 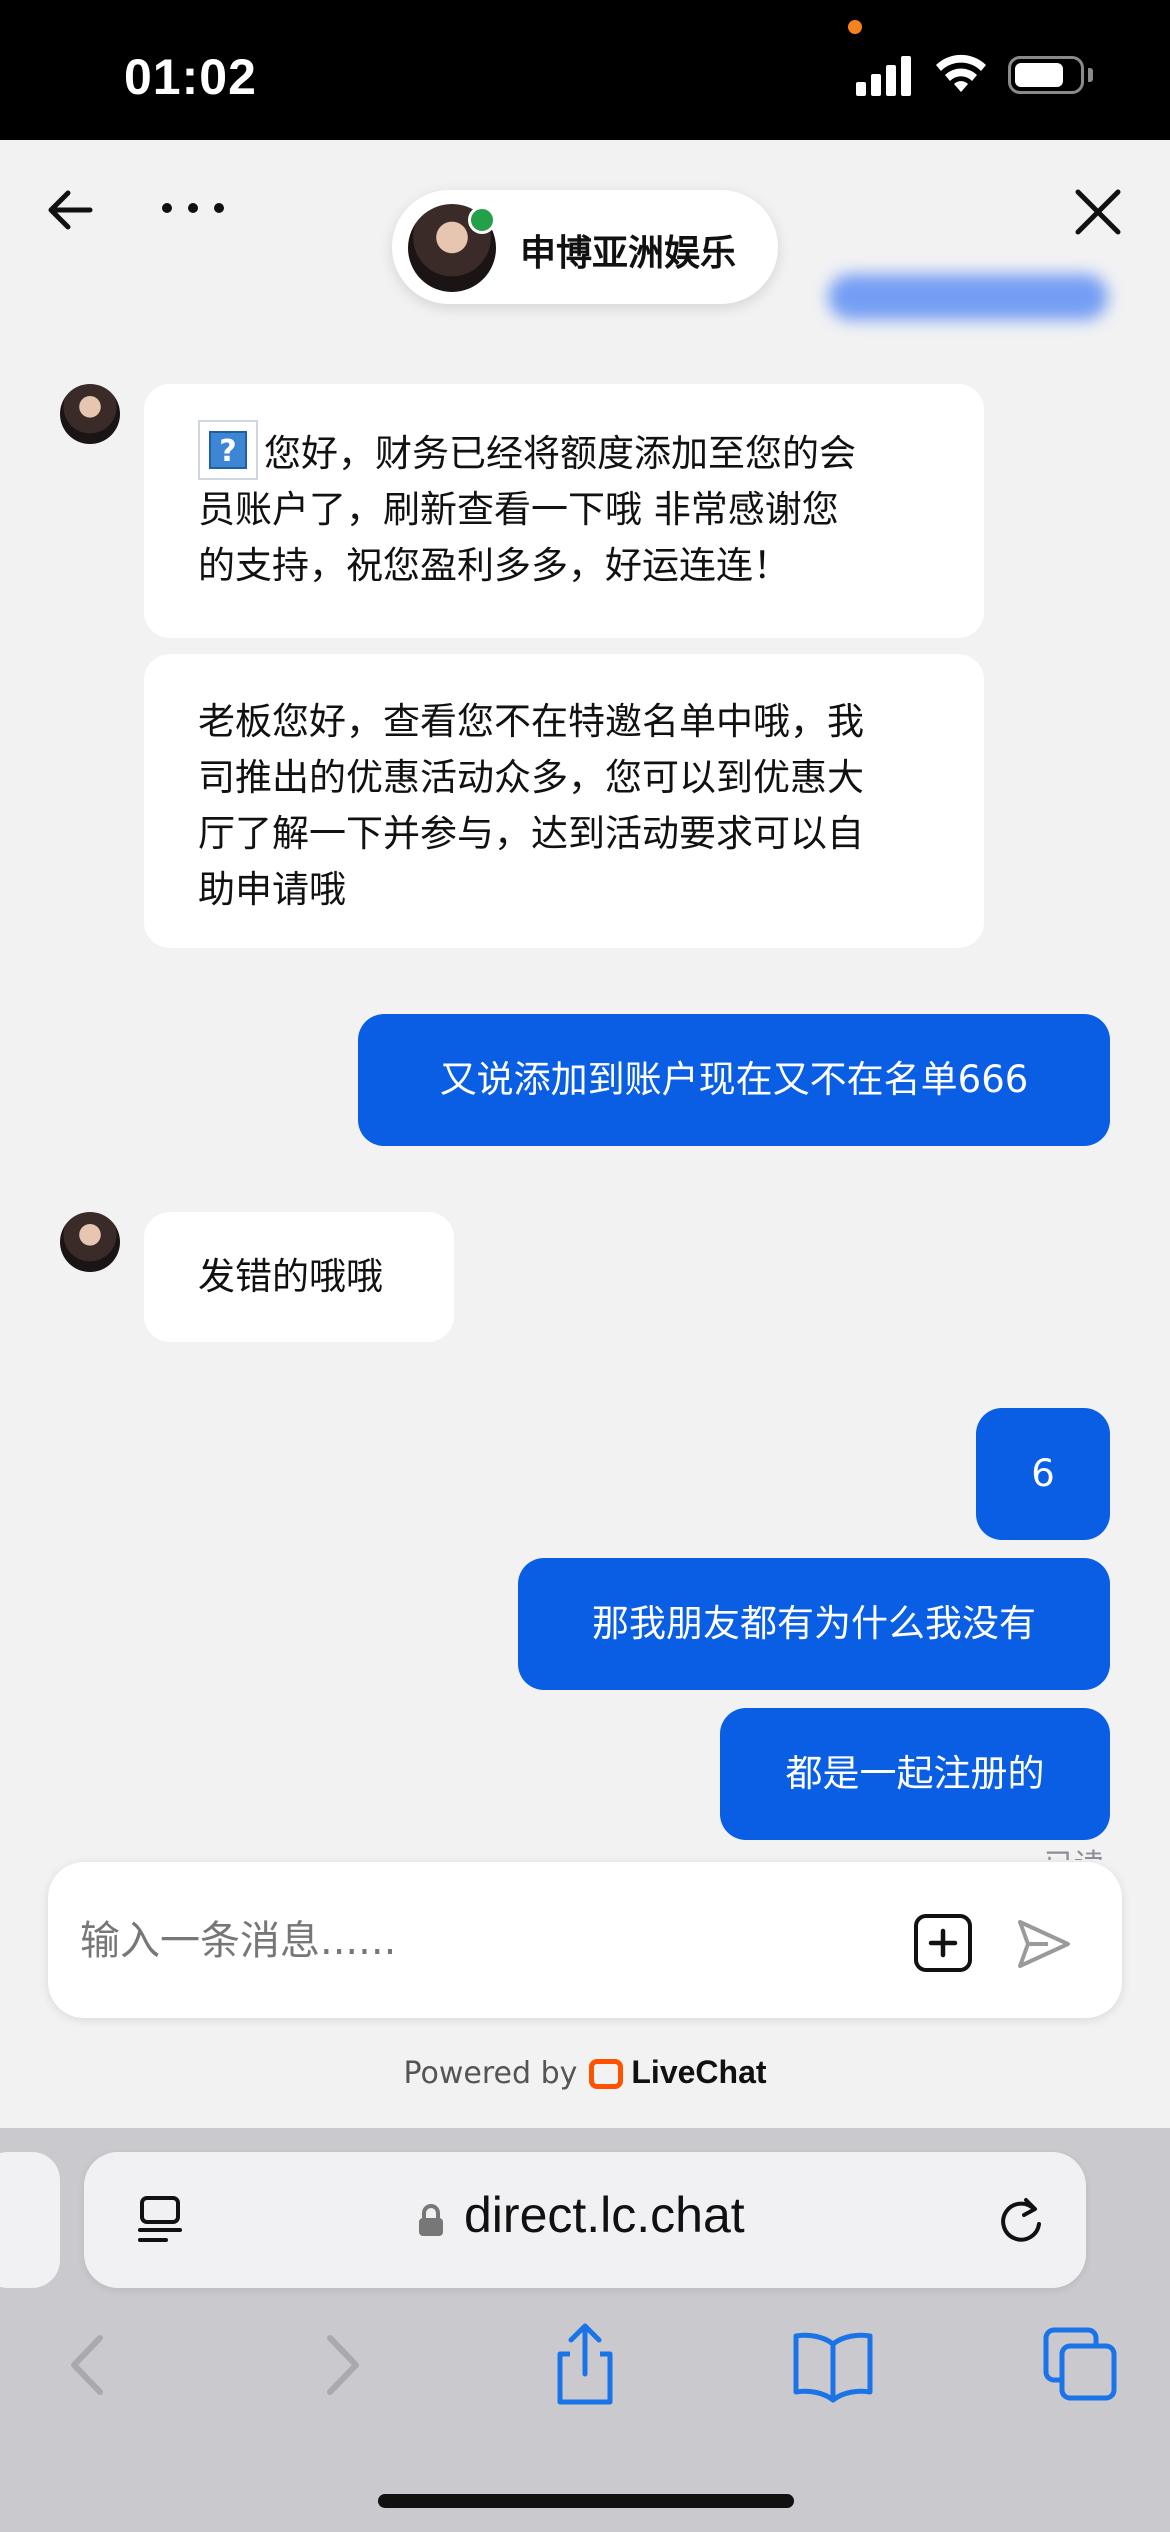 What do you see at coordinates (70, 210) in the screenshot?
I see `back-arrow-icon` at bounding box center [70, 210].